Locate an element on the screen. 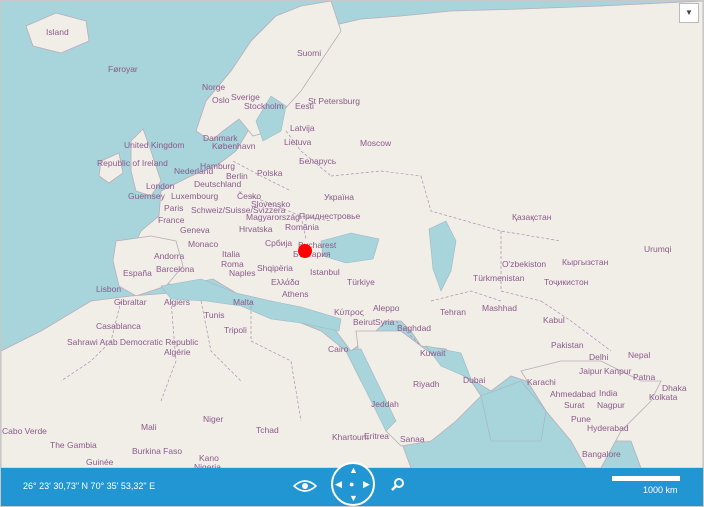 The width and height of the screenshot is (704, 507). place-label: Türkiye is located at coordinates (361, 282).